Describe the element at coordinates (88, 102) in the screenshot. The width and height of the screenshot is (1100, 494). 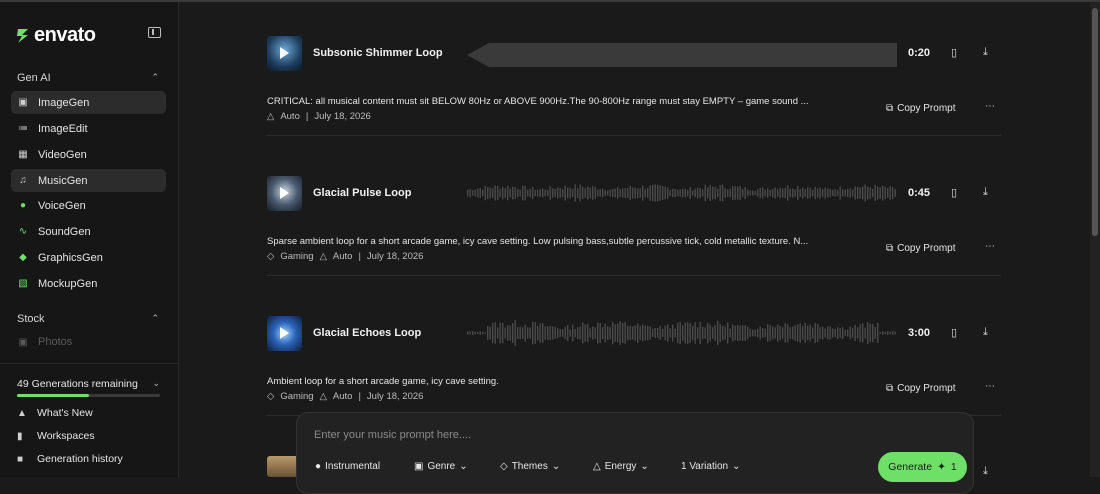
I see `sidebar-item-imagegen: ▣ ImageGen` at that location.